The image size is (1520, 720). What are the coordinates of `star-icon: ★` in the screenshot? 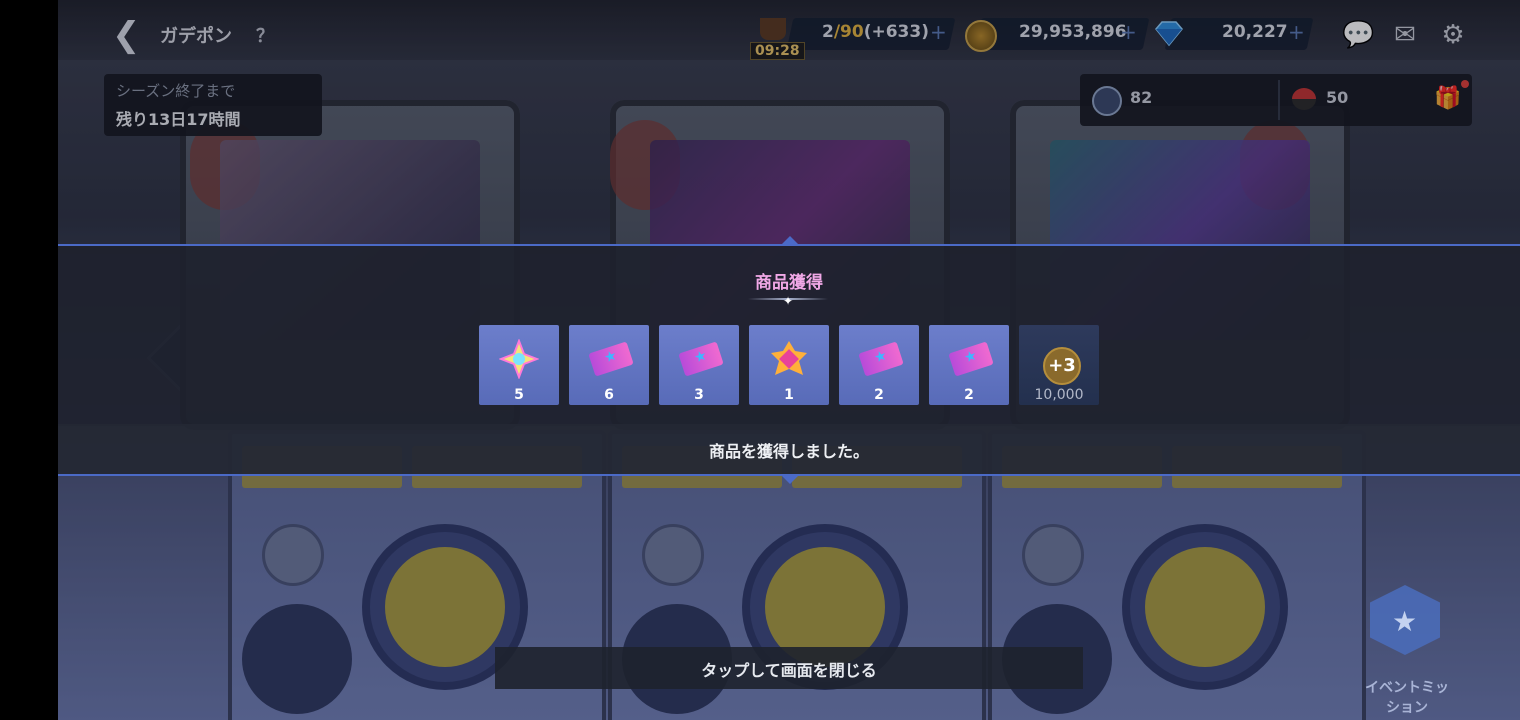 It's located at (1405, 621).